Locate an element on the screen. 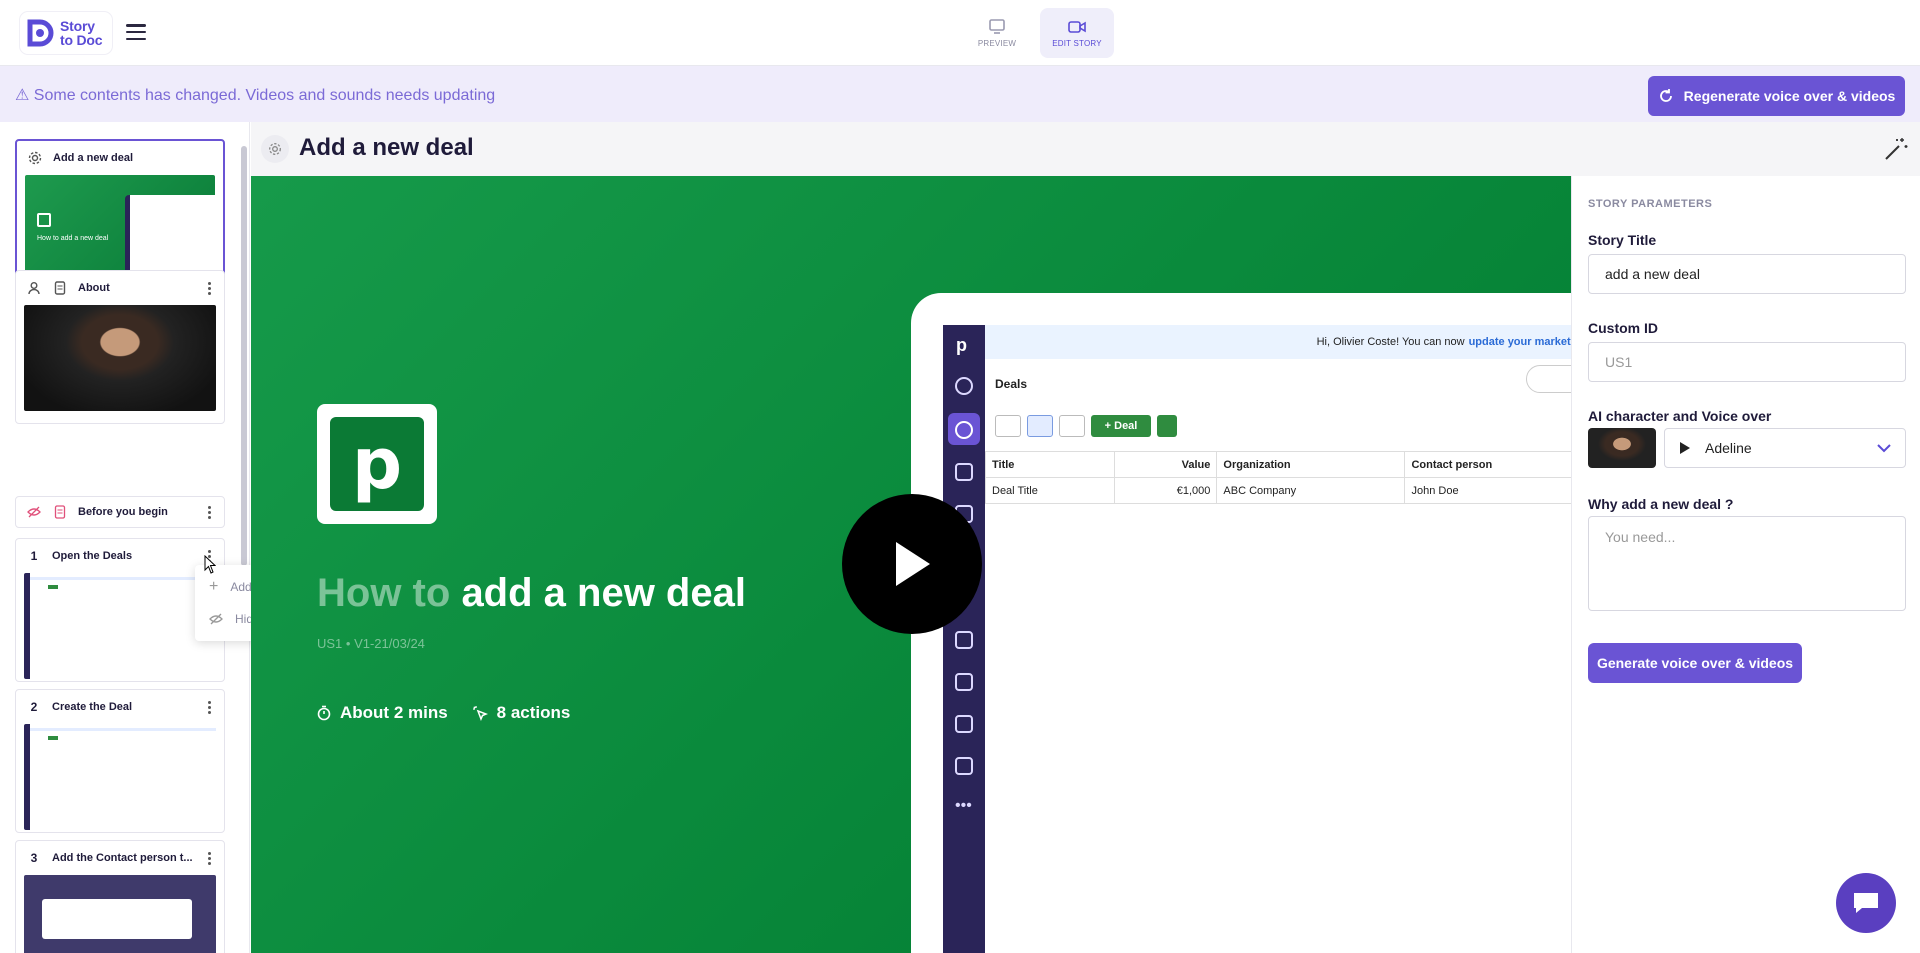  mockup-nav: p ••• is located at coordinates (964, 639).